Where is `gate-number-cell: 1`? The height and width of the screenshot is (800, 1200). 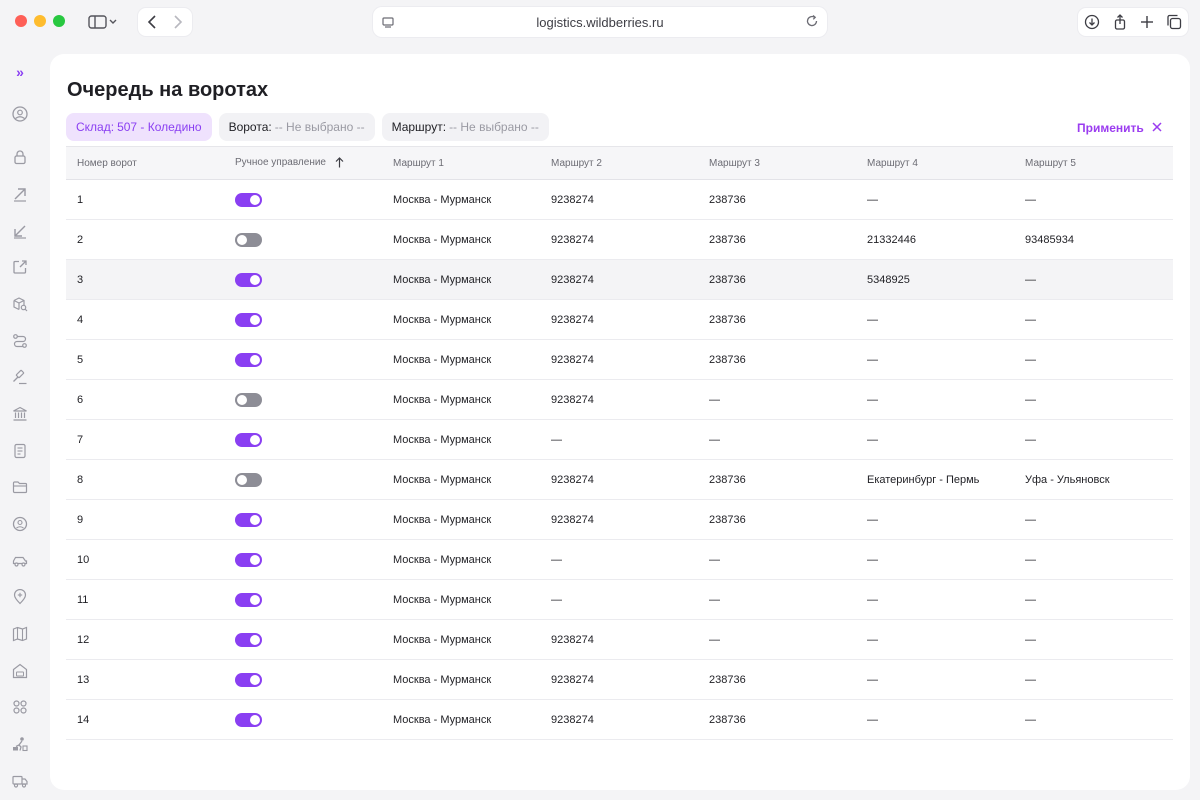
gate-number-cell: 1 is located at coordinates (80, 199).